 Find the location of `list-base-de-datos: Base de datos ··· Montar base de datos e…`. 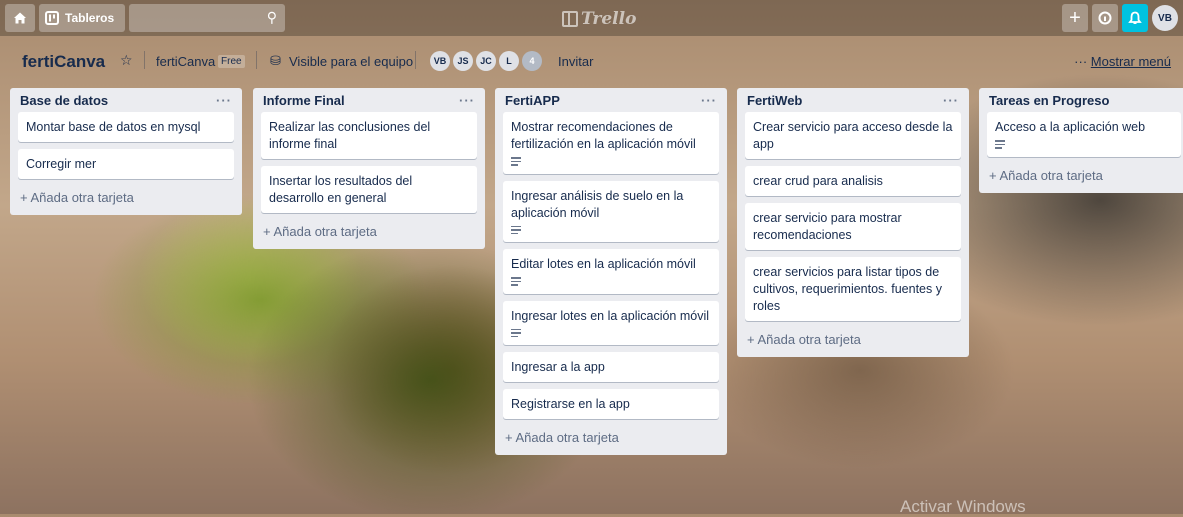

list-base-de-datos: Base de datos ··· Montar base de datos e… is located at coordinates (126, 151).